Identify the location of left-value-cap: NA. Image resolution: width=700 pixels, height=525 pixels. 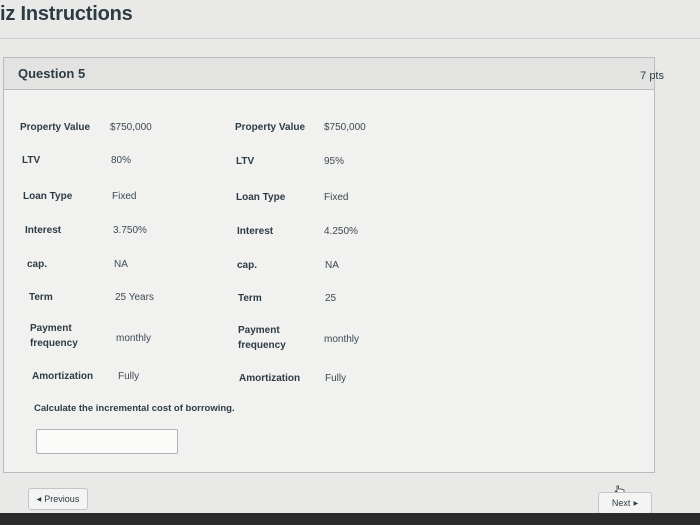
(121, 264).